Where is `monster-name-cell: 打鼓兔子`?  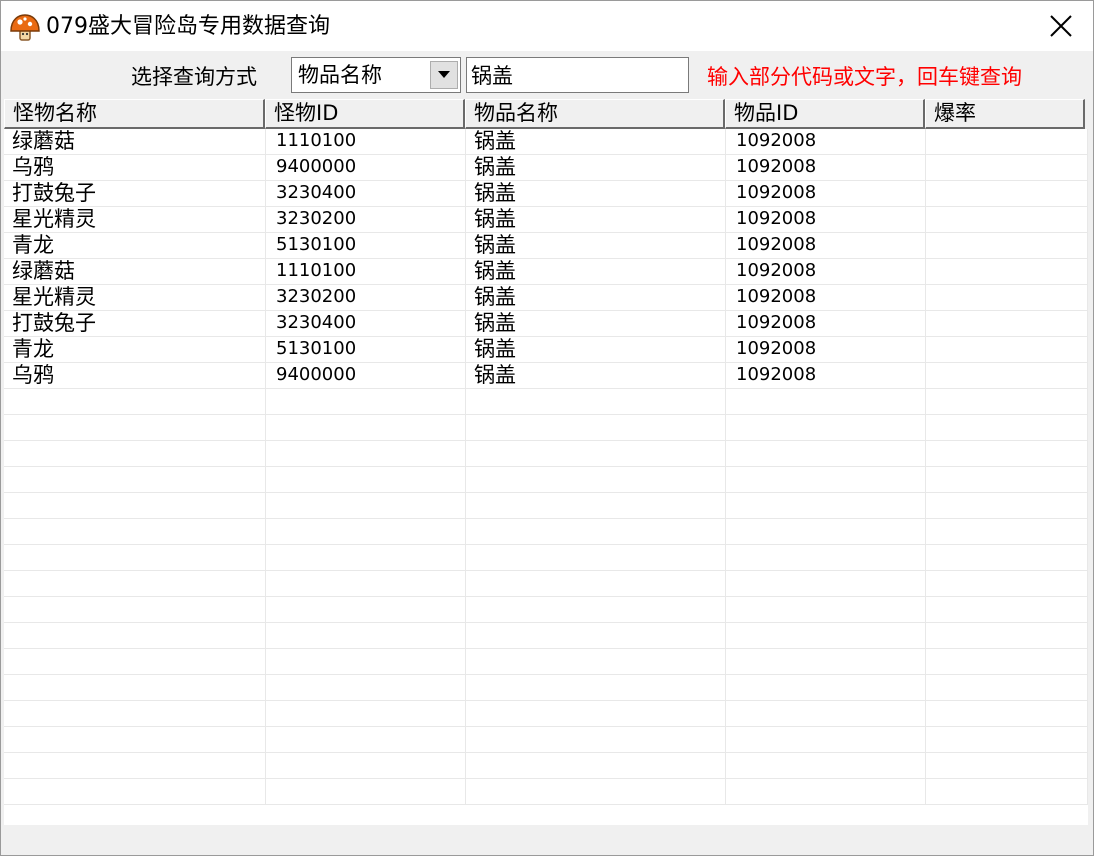 monster-name-cell: 打鼓兔子 is located at coordinates (135, 323).